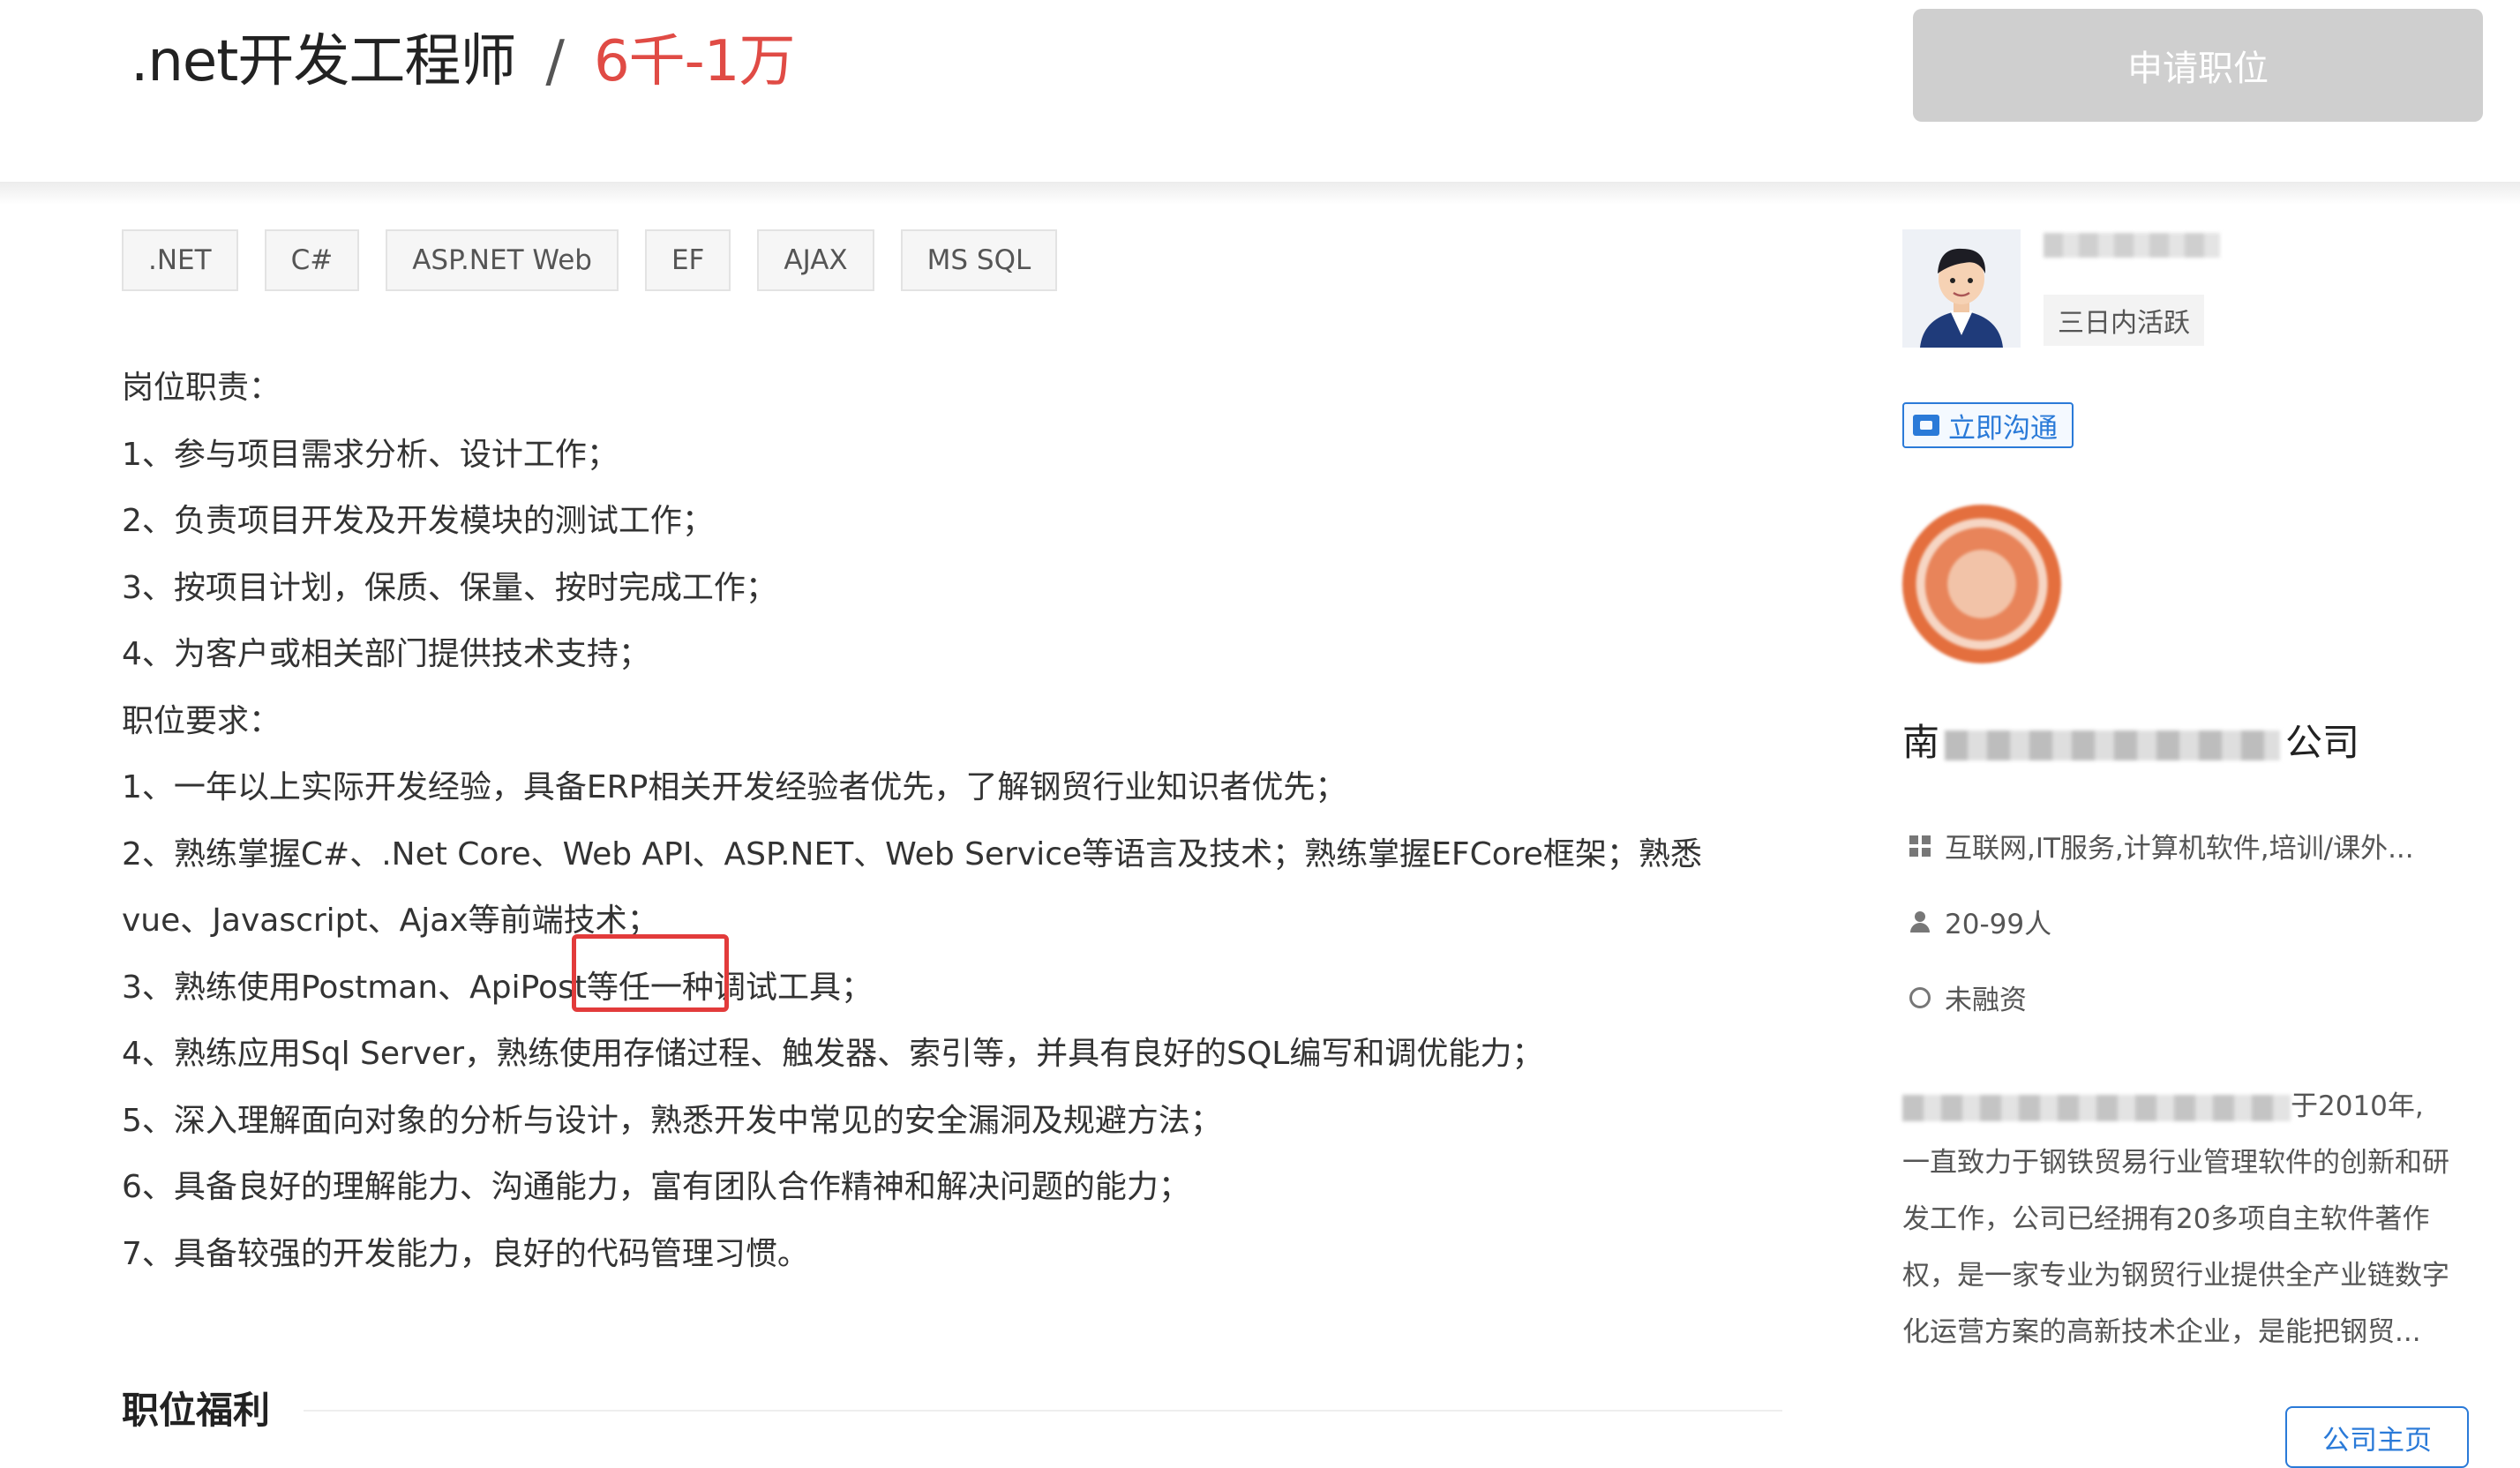  What do you see at coordinates (2357, 1106) in the screenshot?
I see `company-desc-year: 于2010年,` at bounding box center [2357, 1106].